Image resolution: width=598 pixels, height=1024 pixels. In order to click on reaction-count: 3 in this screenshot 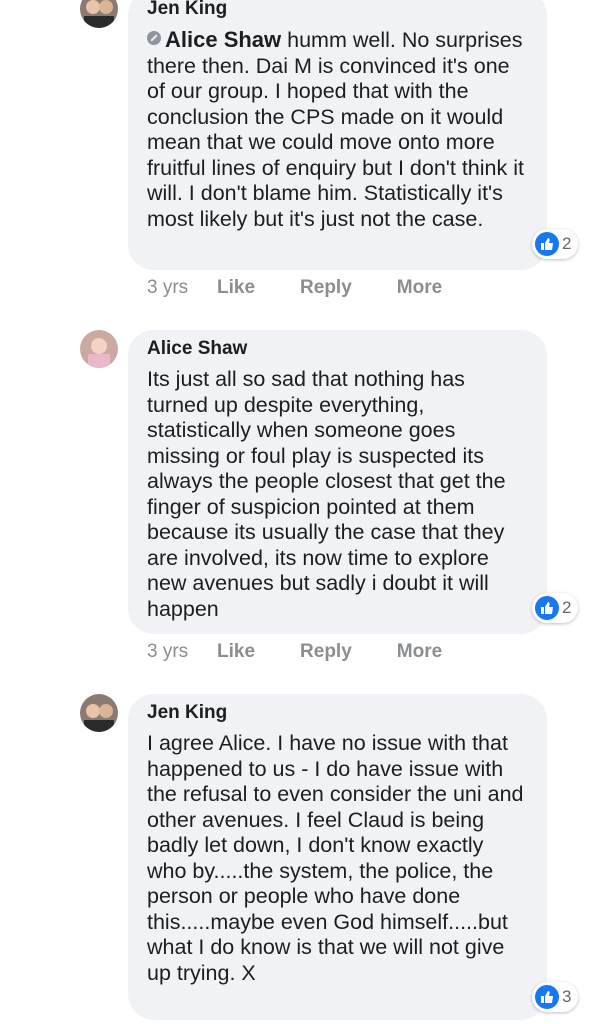, I will do `click(567, 996)`.